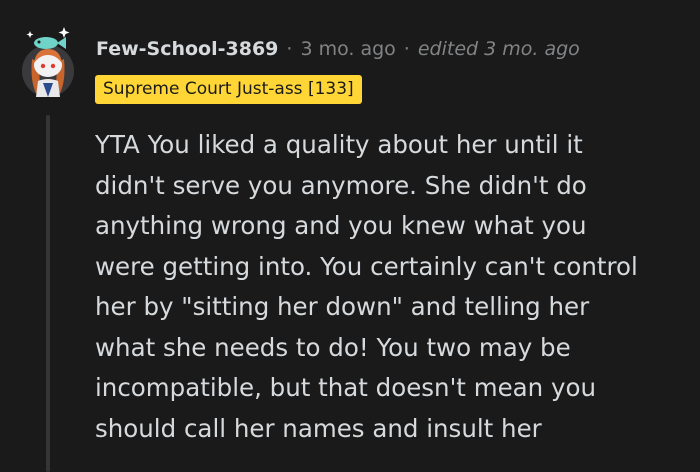  I want to click on comment-body-line: should call her names and insult her, so click(318, 428).